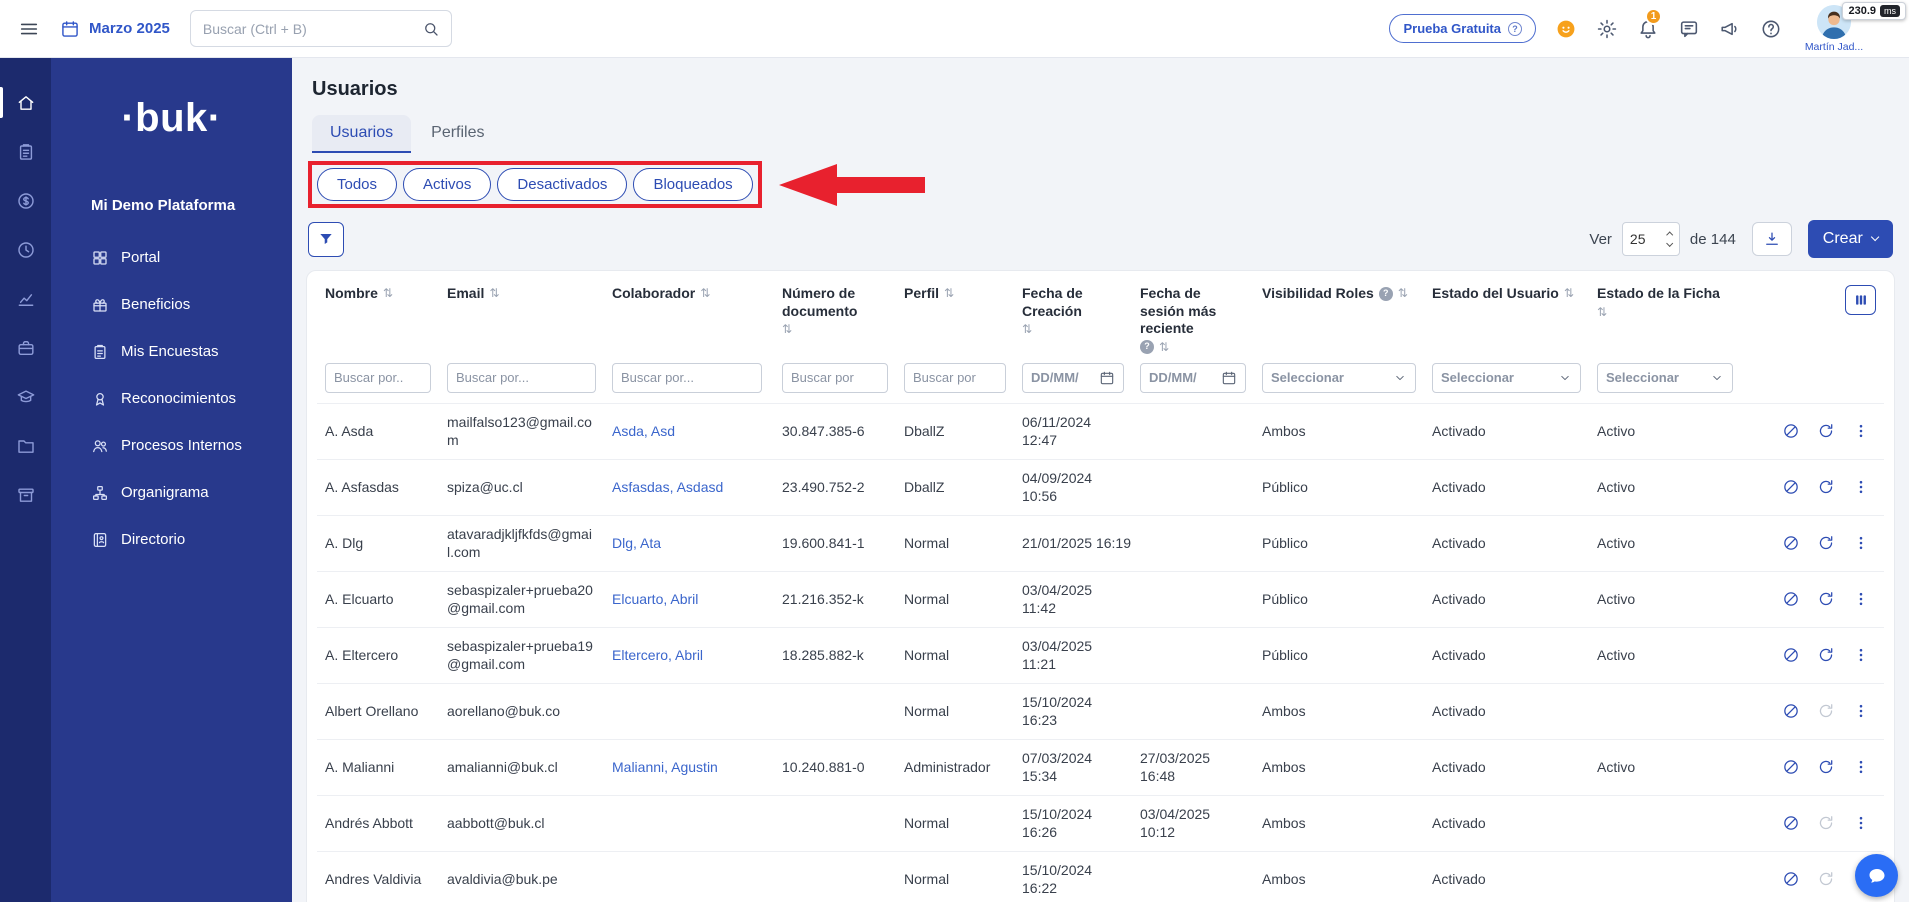  I want to click on sidebar-item-procesos-internos: Procesos Internos, so click(171, 445).